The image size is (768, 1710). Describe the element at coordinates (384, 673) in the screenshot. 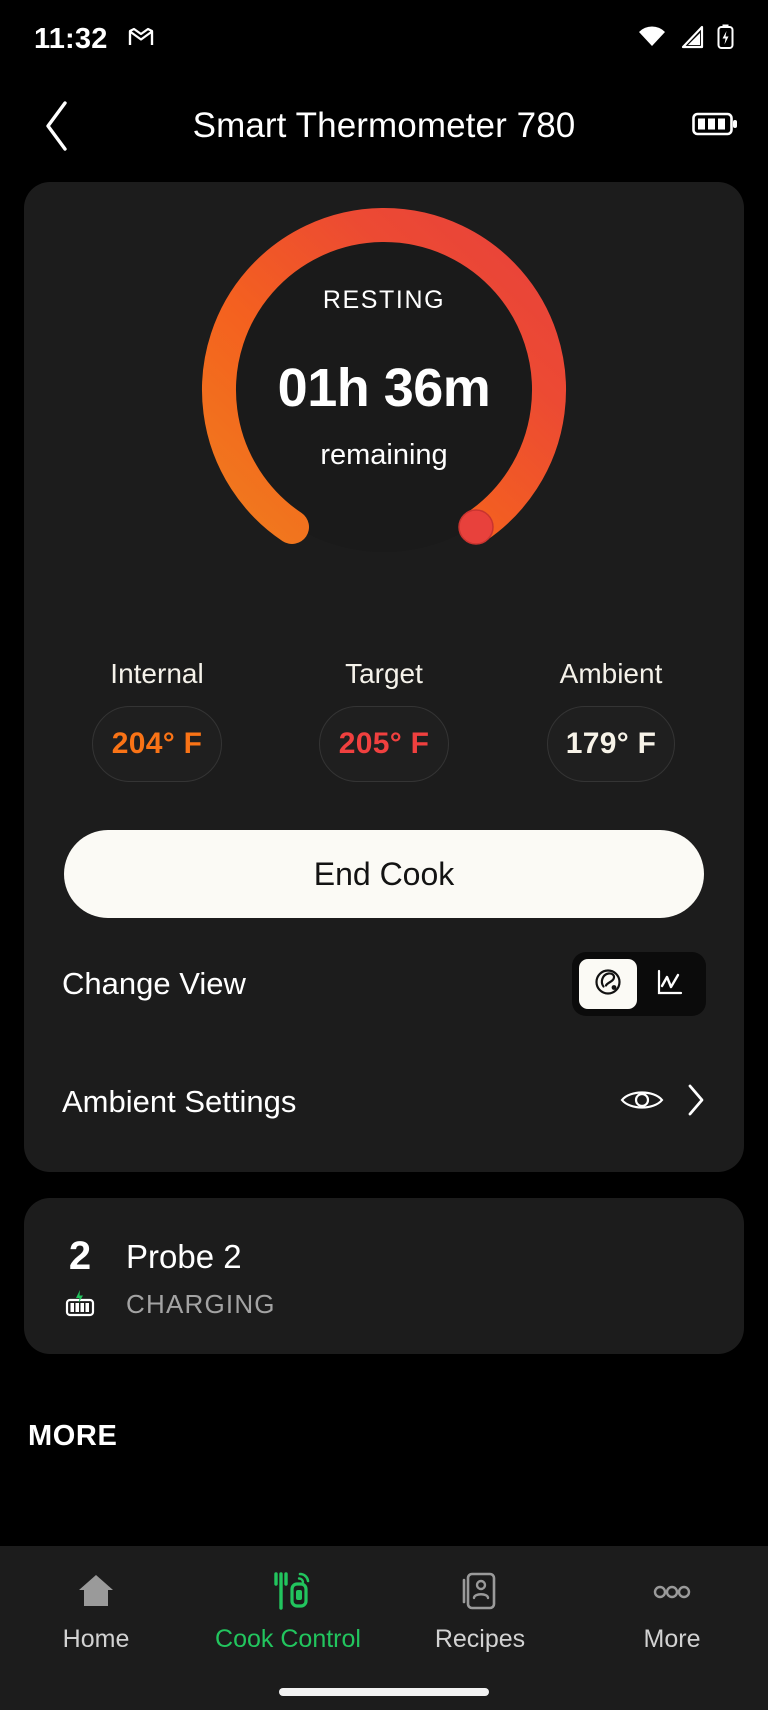

I see `temperature-label: Target` at that location.